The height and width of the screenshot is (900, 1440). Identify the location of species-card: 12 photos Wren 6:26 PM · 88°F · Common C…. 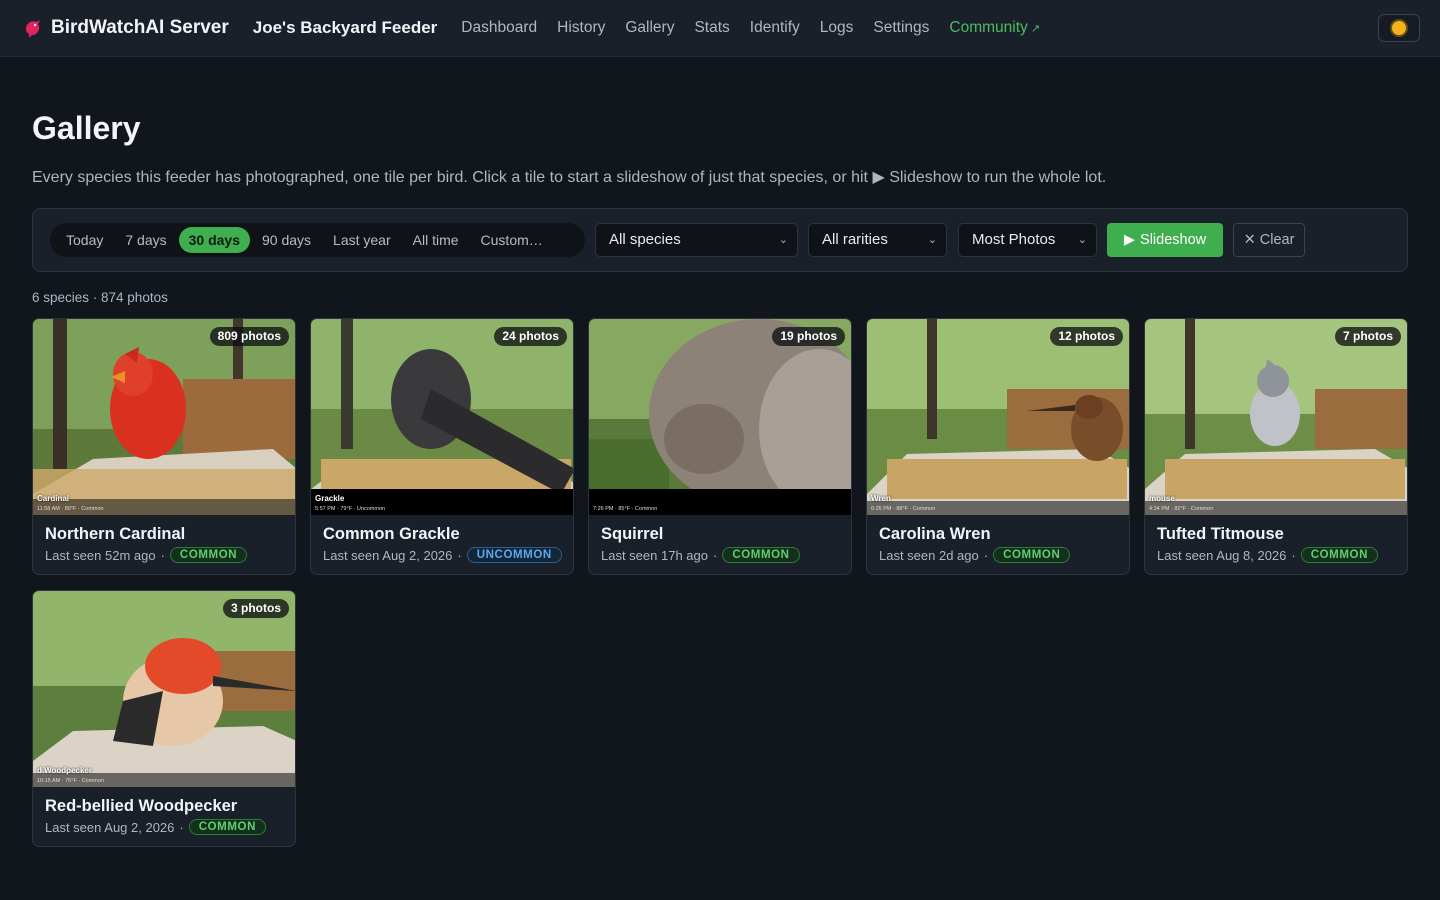
(998, 446).